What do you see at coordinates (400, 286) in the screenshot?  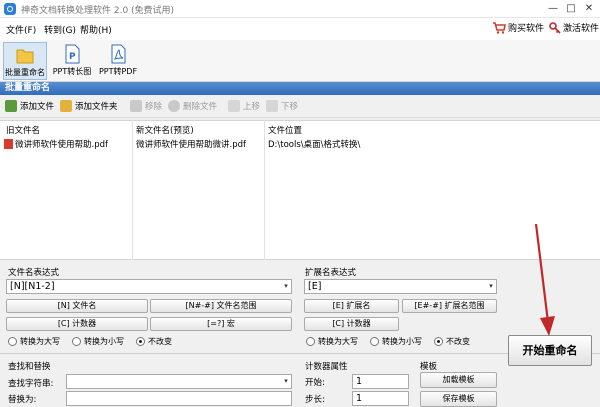 I see `ext-expr-input: [E] ▾` at bounding box center [400, 286].